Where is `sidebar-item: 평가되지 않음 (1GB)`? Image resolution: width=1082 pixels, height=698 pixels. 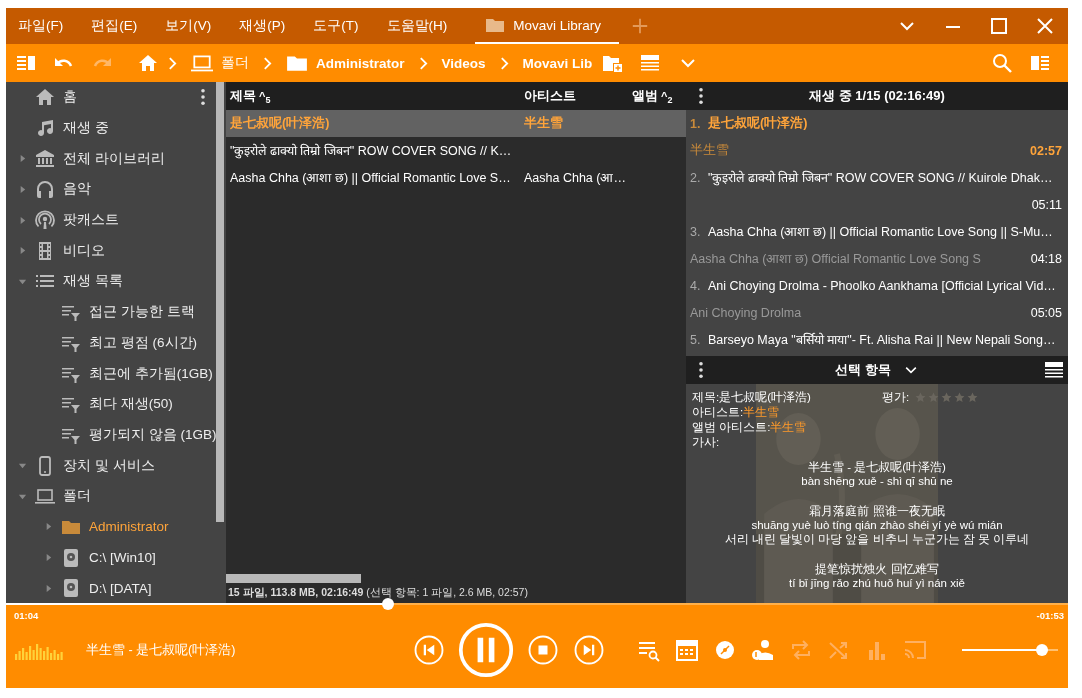 sidebar-item: 평가되지 않음 (1GB) is located at coordinates (152, 434).